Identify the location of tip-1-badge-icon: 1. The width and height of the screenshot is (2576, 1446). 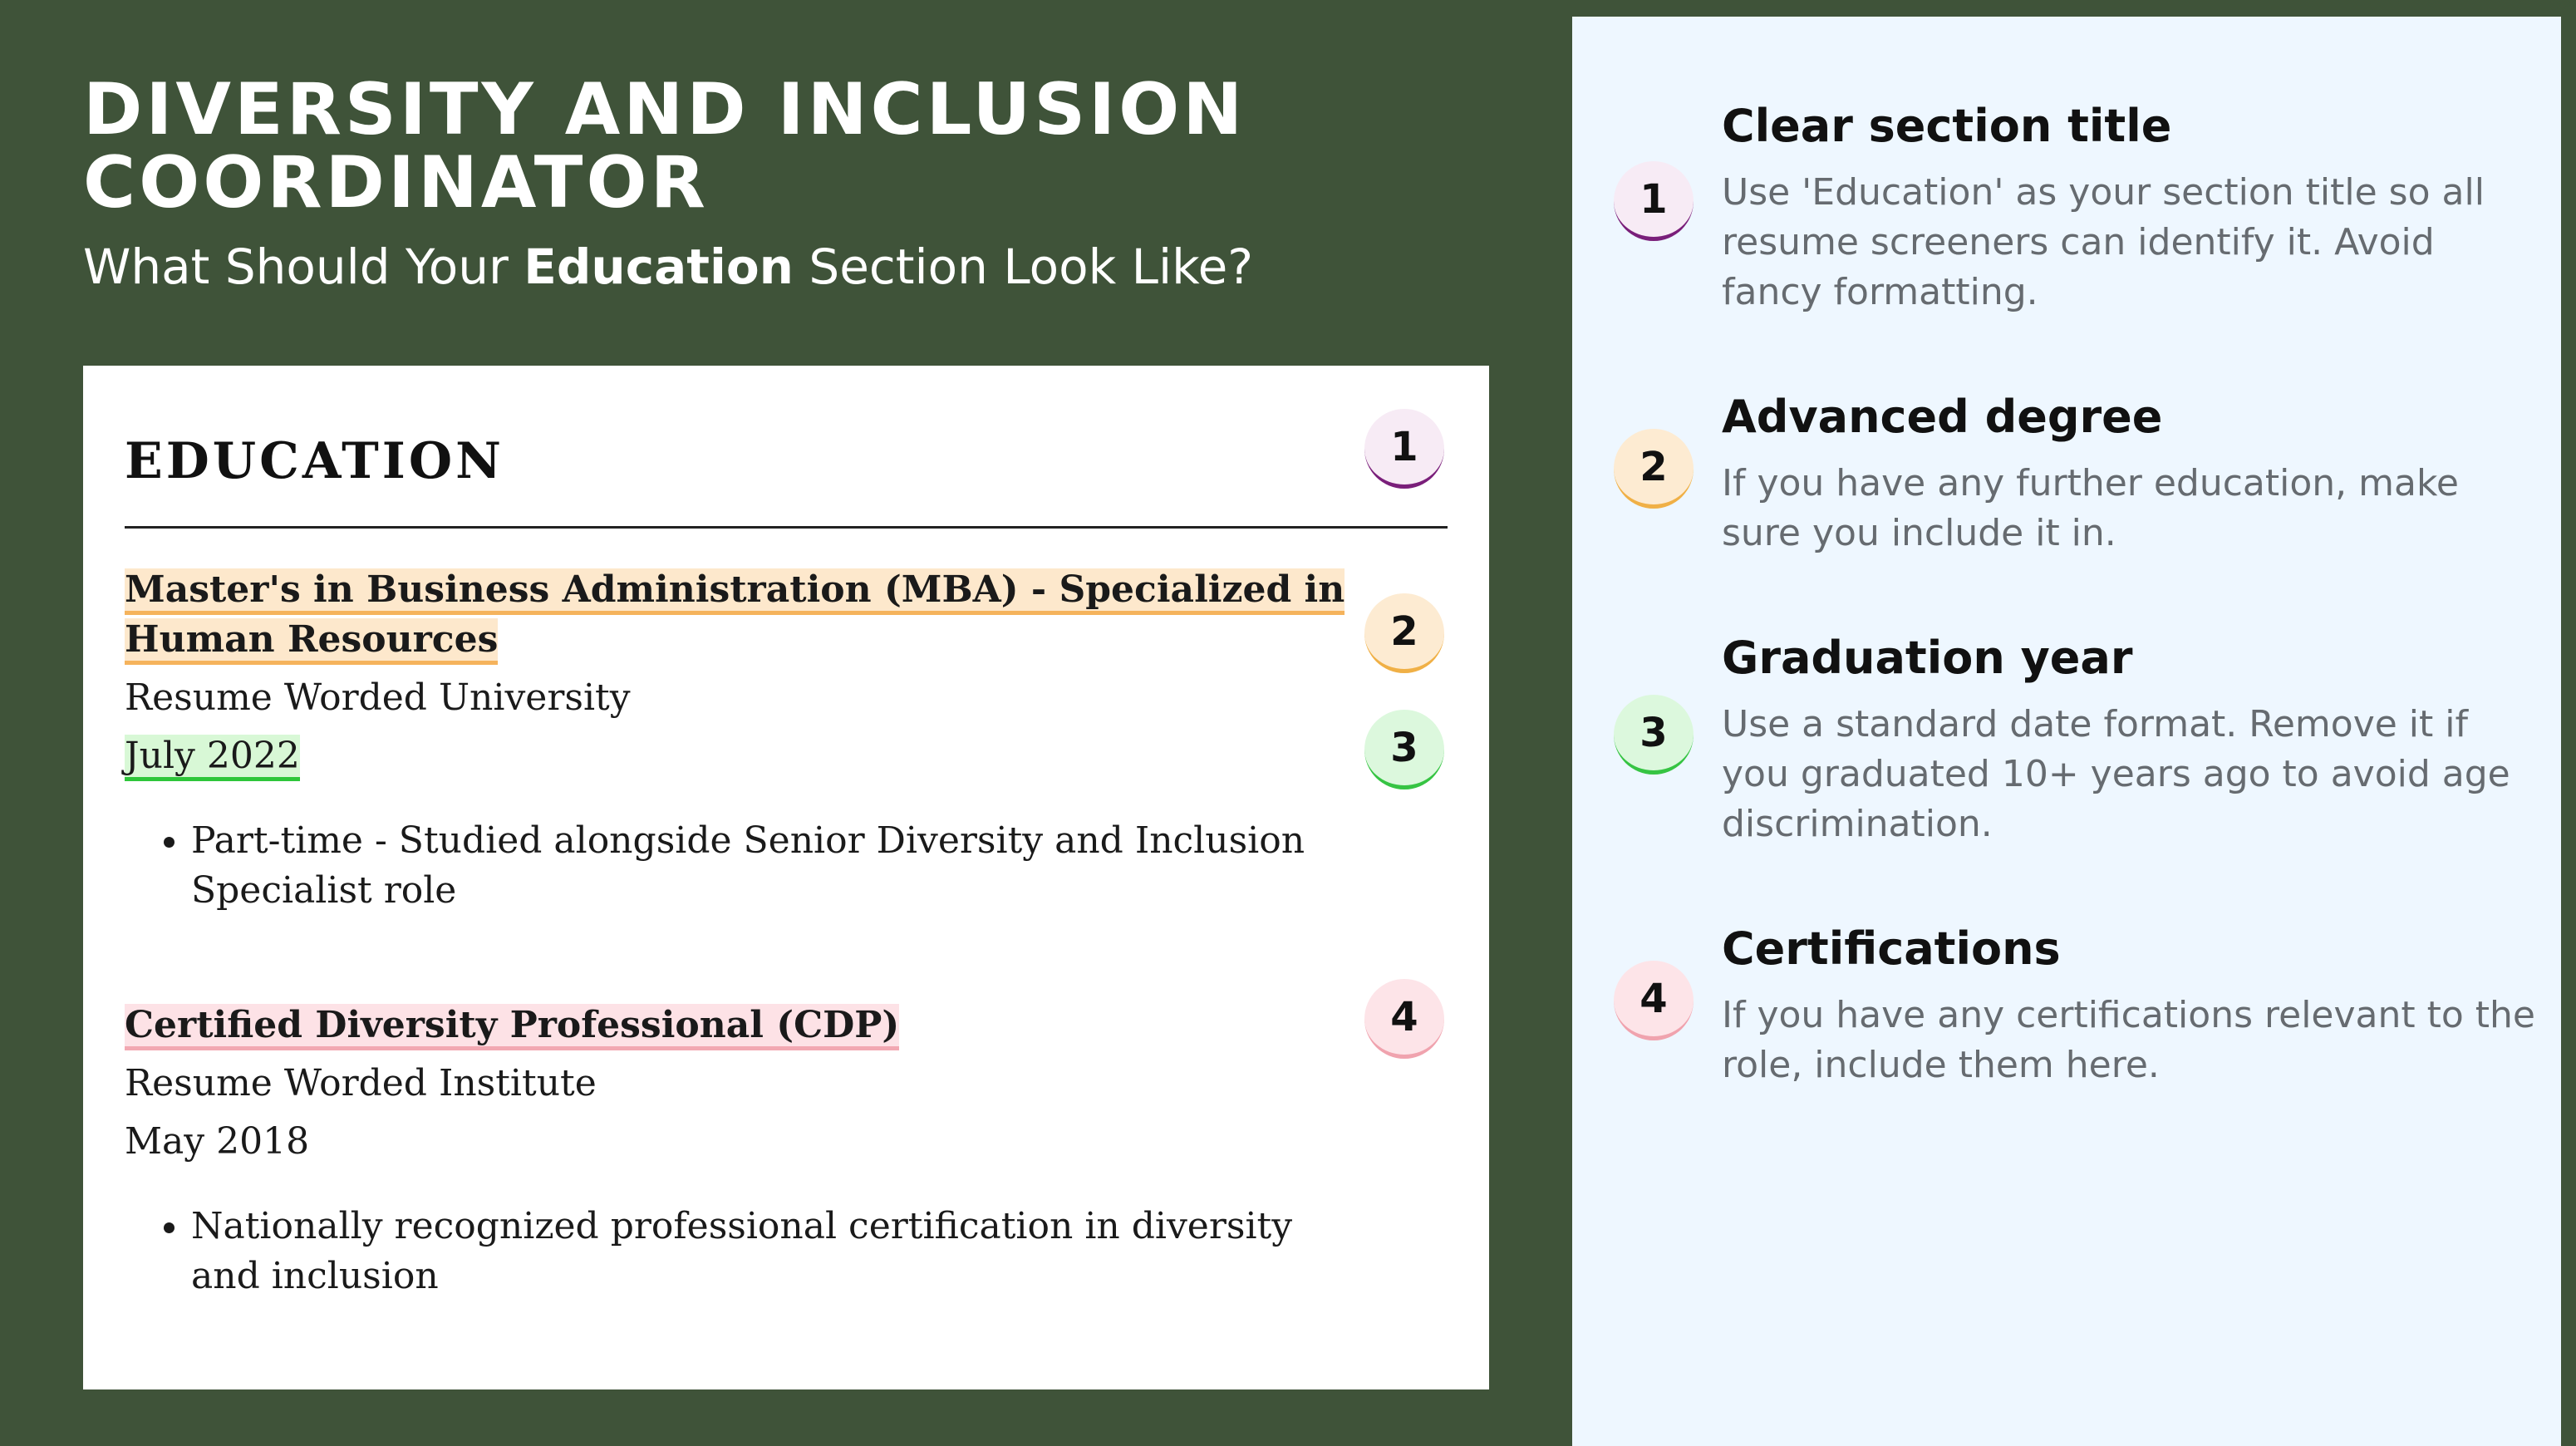
(1654, 201).